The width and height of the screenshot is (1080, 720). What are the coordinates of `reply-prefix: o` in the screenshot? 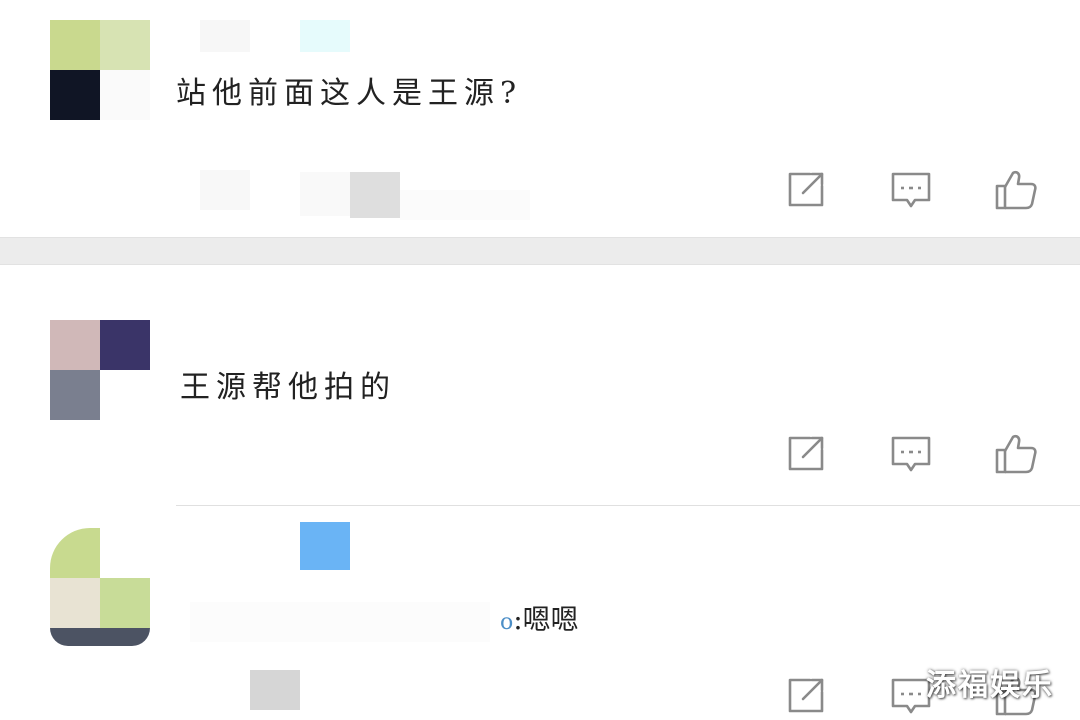 It's located at (507, 622).